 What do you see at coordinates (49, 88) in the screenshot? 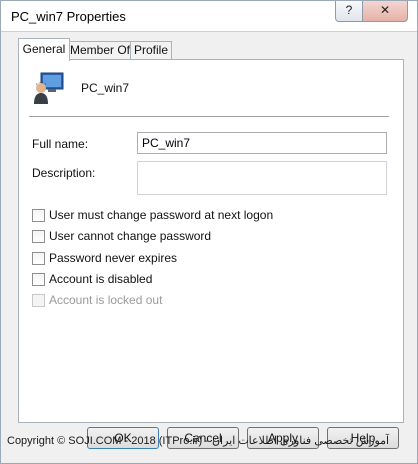
I see `user-icon` at bounding box center [49, 88].